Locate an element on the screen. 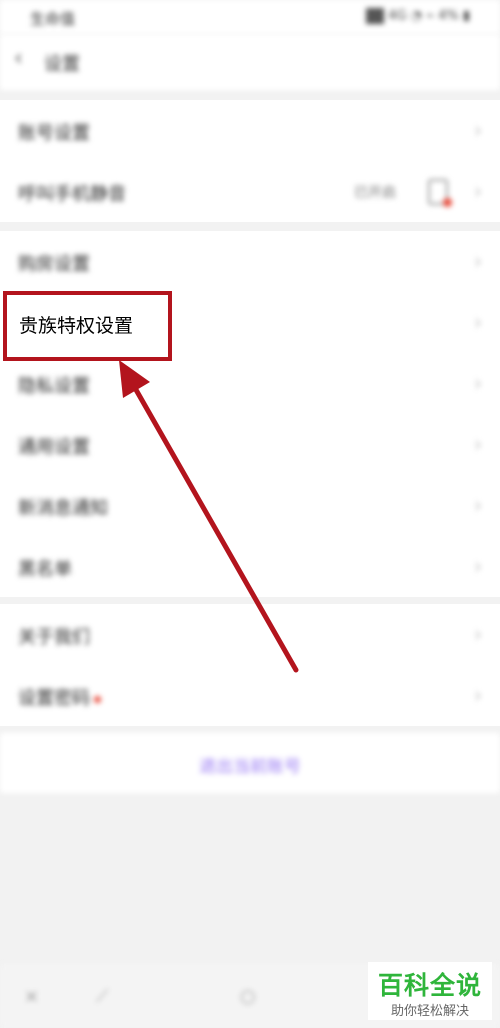 Image resolution: width=500 pixels, height=1028 pixels. watermark-logo: 百科全说 助你轻松解决 is located at coordinates (430, 991).